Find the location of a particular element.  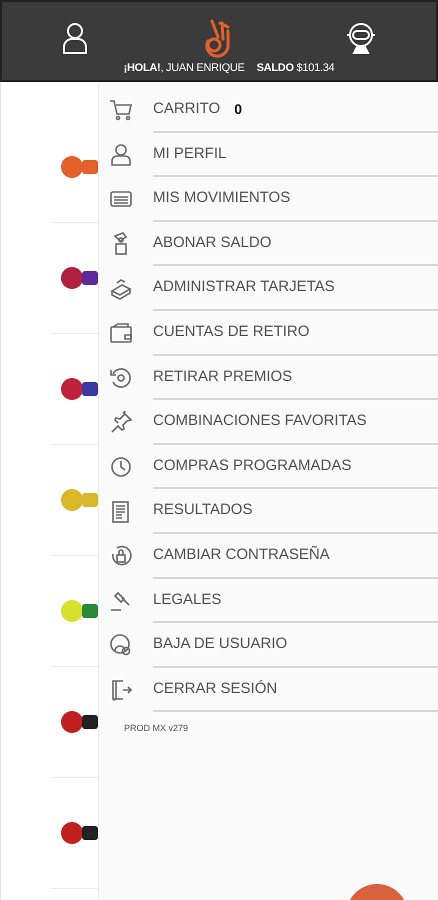

coin-arrow-icon is located at coordinates (121, 378).